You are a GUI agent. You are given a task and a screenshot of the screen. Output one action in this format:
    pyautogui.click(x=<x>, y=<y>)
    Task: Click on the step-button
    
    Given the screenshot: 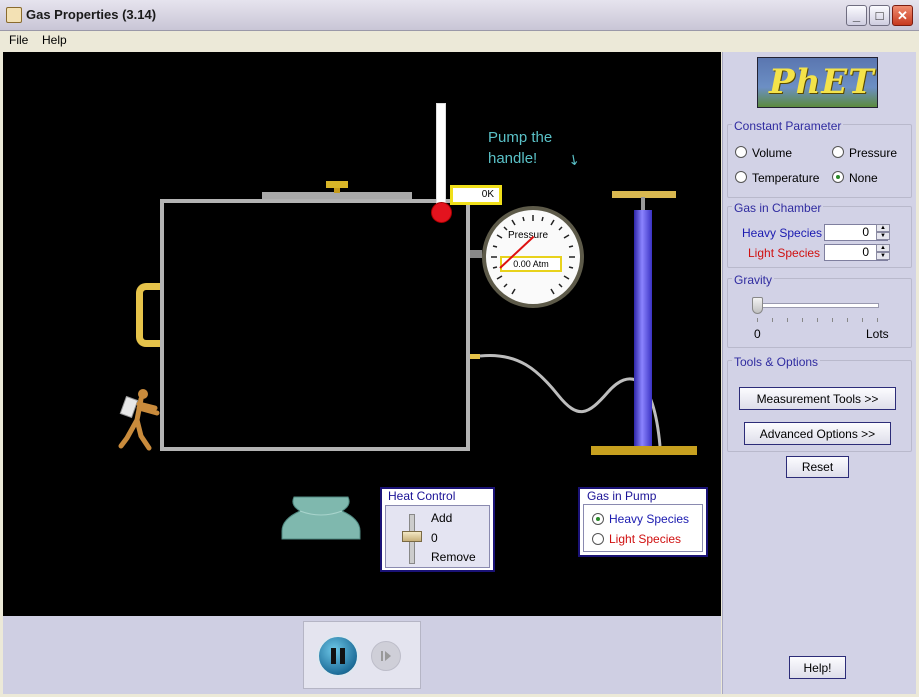 What is the action you would take?
    pyautogui.click(x=386, y=656)
    